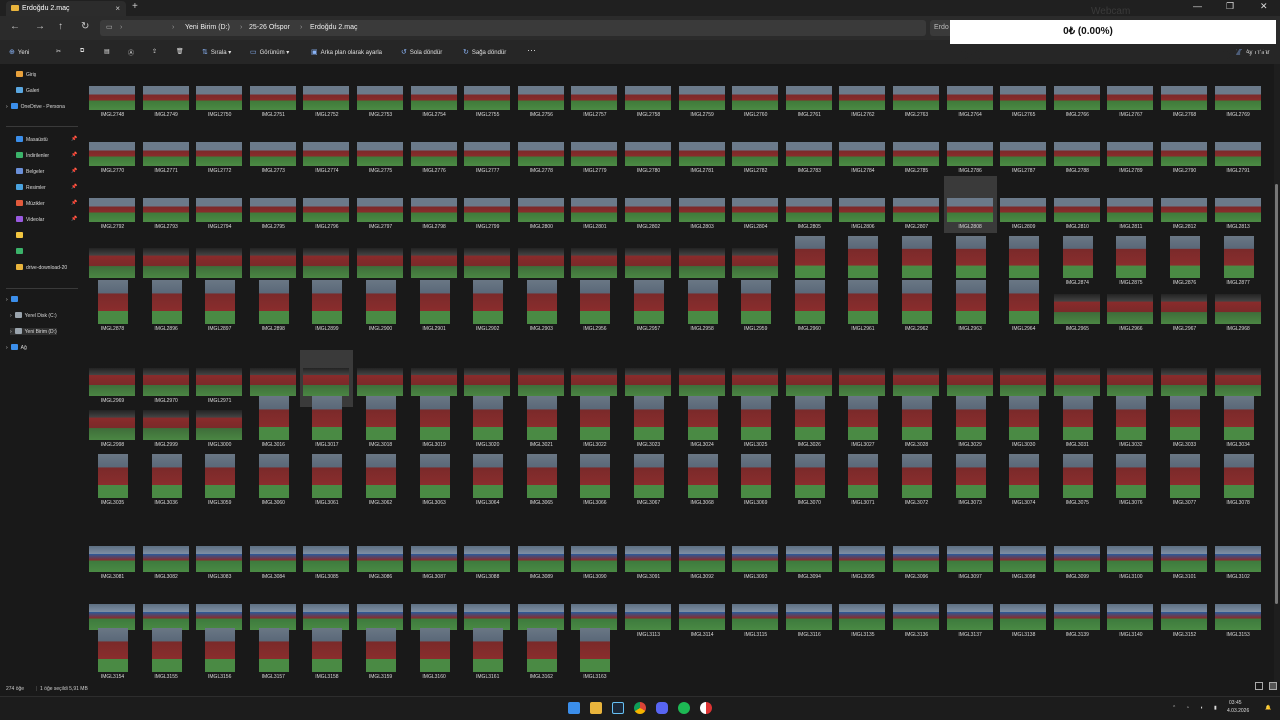 The image size is (1280, 720). Describe the element at coordinates (916, 612) in the screenshot. I see `file-item: IMGL3136` at that location.